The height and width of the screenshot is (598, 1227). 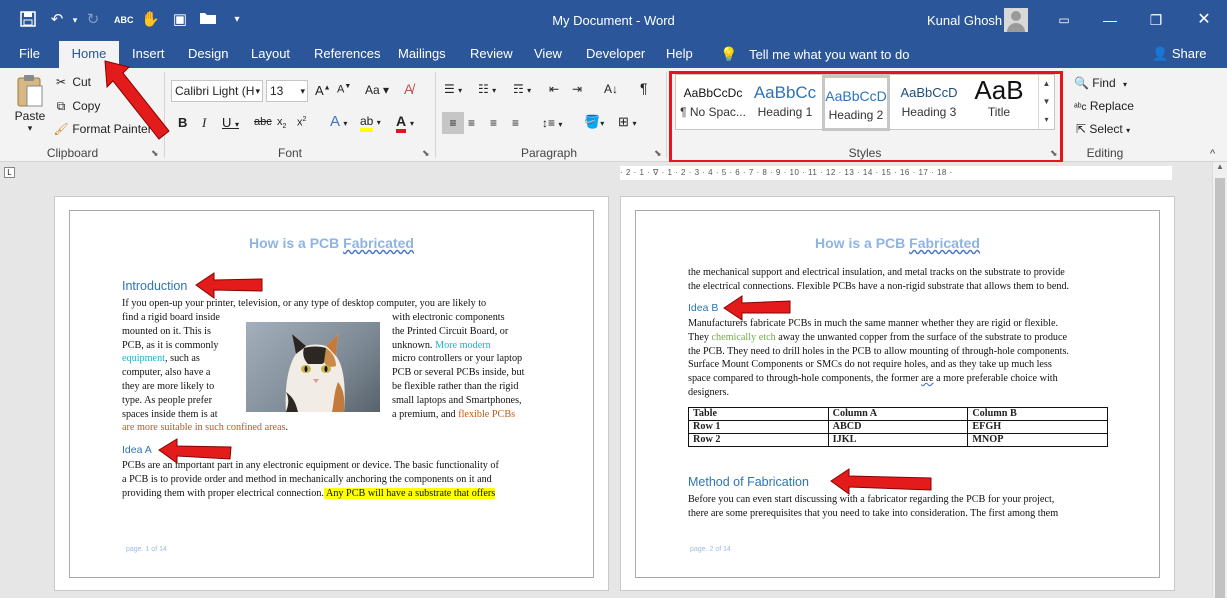 I want to click on font-color-icon: A ▾, so click(x=405, y=123).